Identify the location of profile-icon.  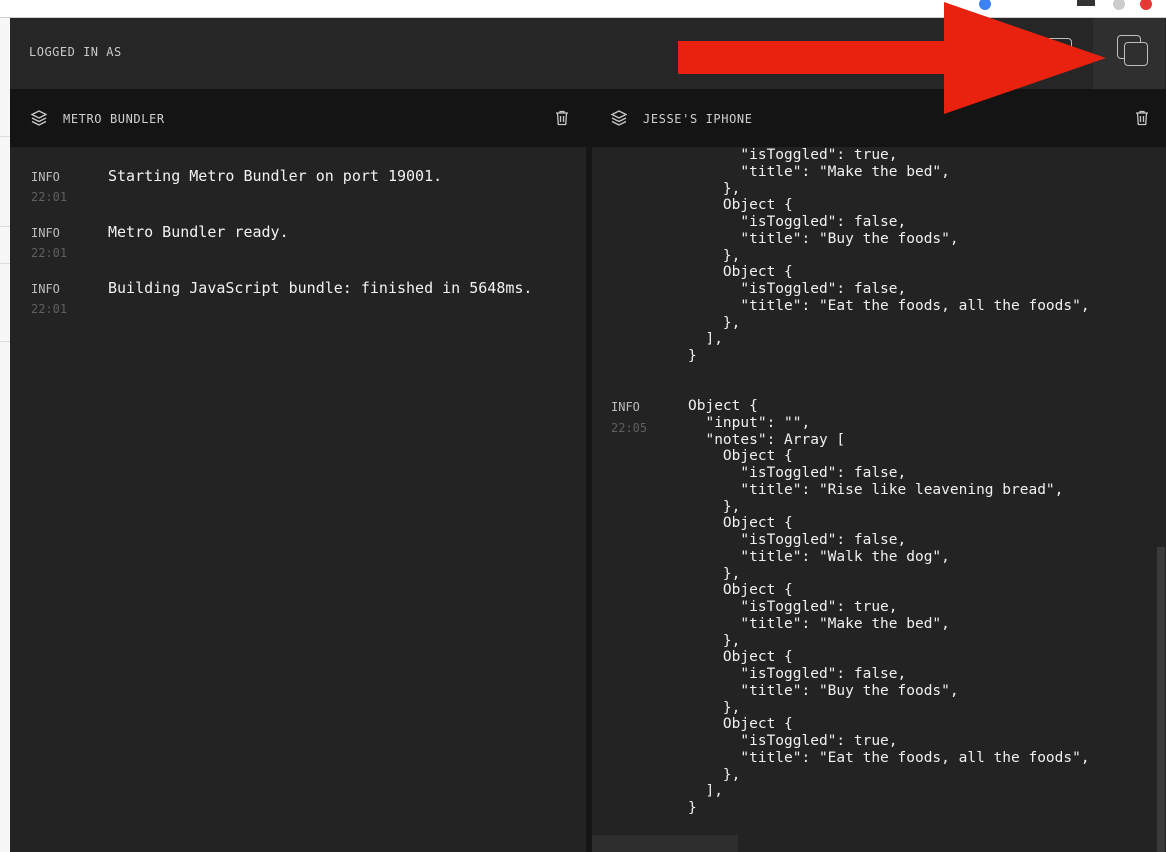
(1119, 5).